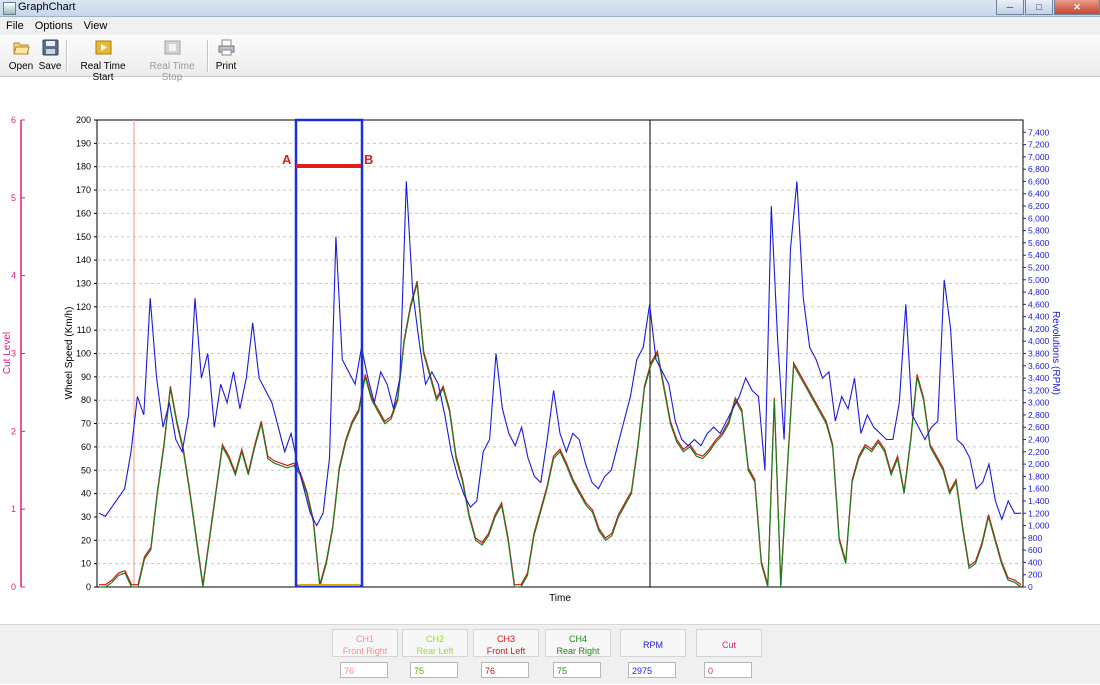 This screenshot has height=685, width=1100. Describe the element at coordinates (172, 61) in the screenshot. I see `real-time-stop-button: Real Time Stop` at that location.